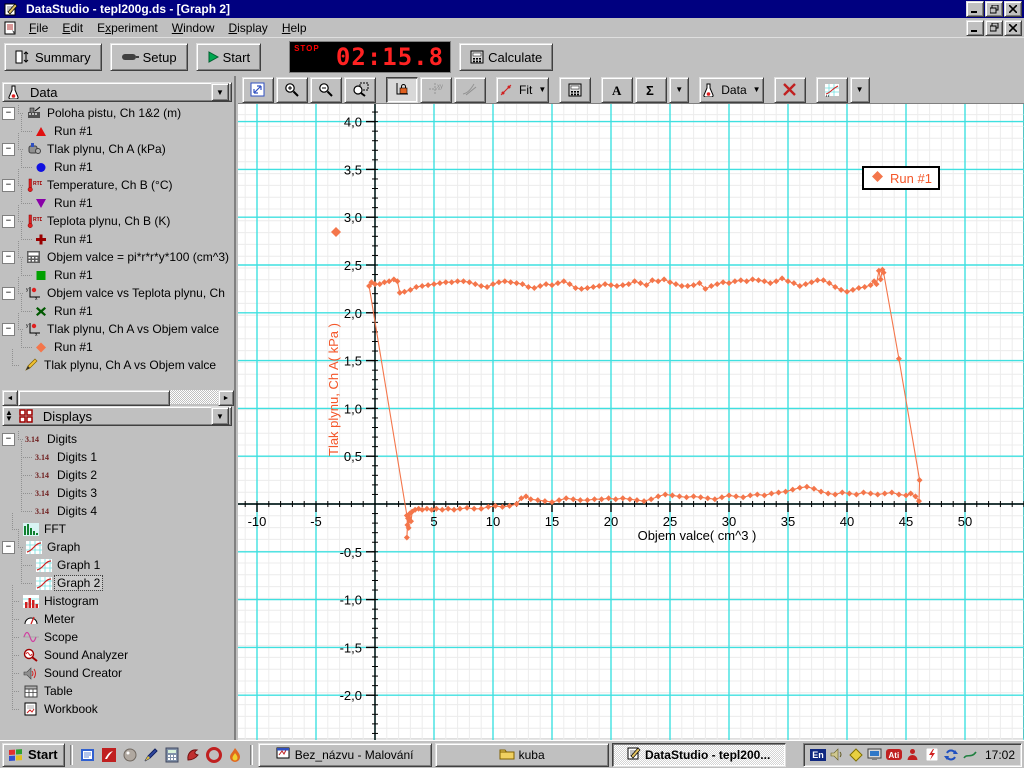  I want to click on displays-item-graph: − Graph, so click(117, 543).